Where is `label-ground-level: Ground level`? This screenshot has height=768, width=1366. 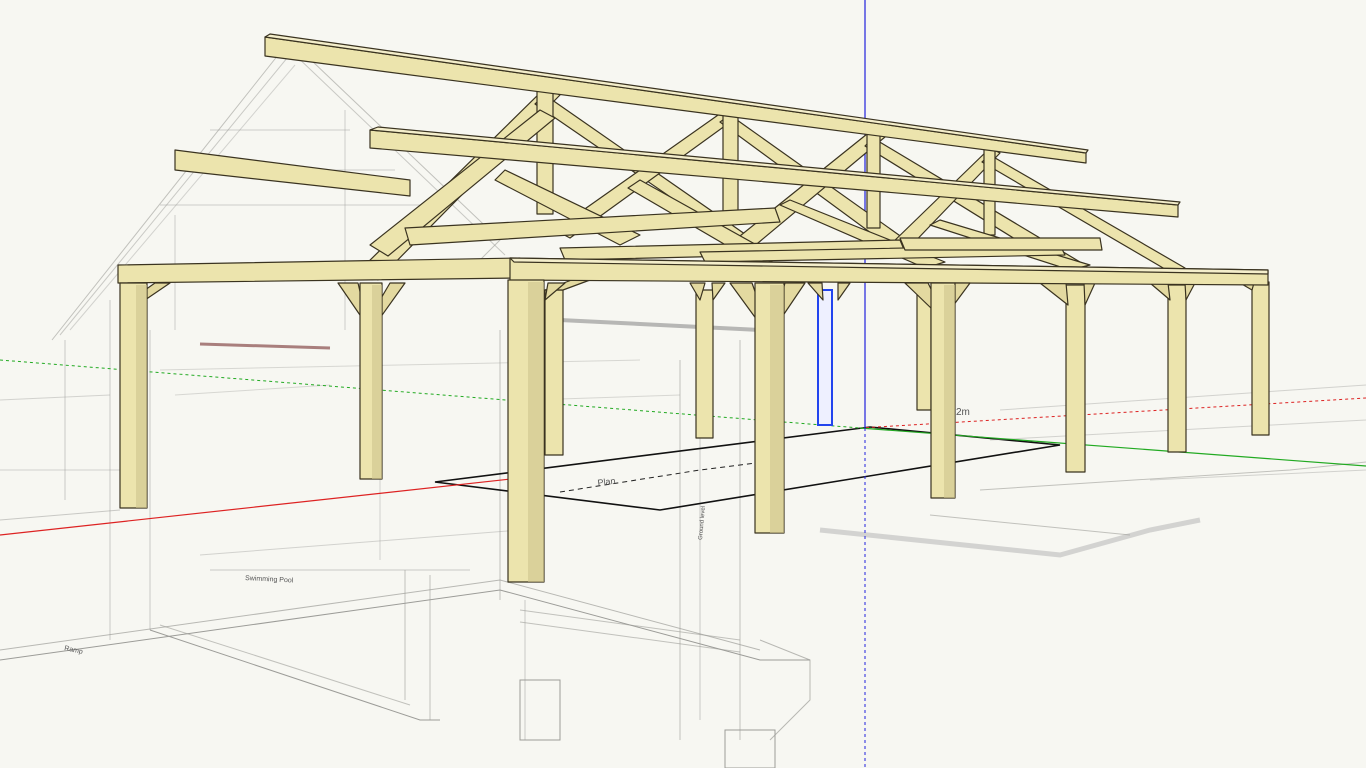 label-ground-level: Ground level is located at coordinates (702, 523).